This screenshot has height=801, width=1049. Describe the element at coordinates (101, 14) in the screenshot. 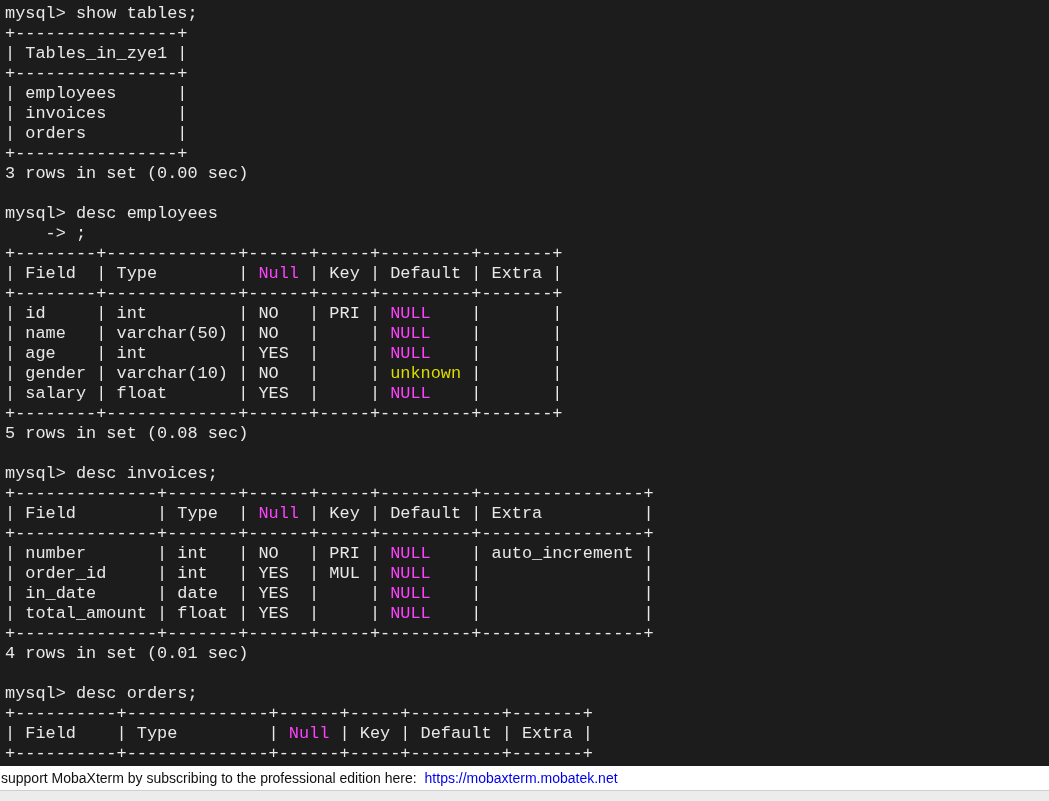

I see `terminal-line: mysql> show tables;` at that location.